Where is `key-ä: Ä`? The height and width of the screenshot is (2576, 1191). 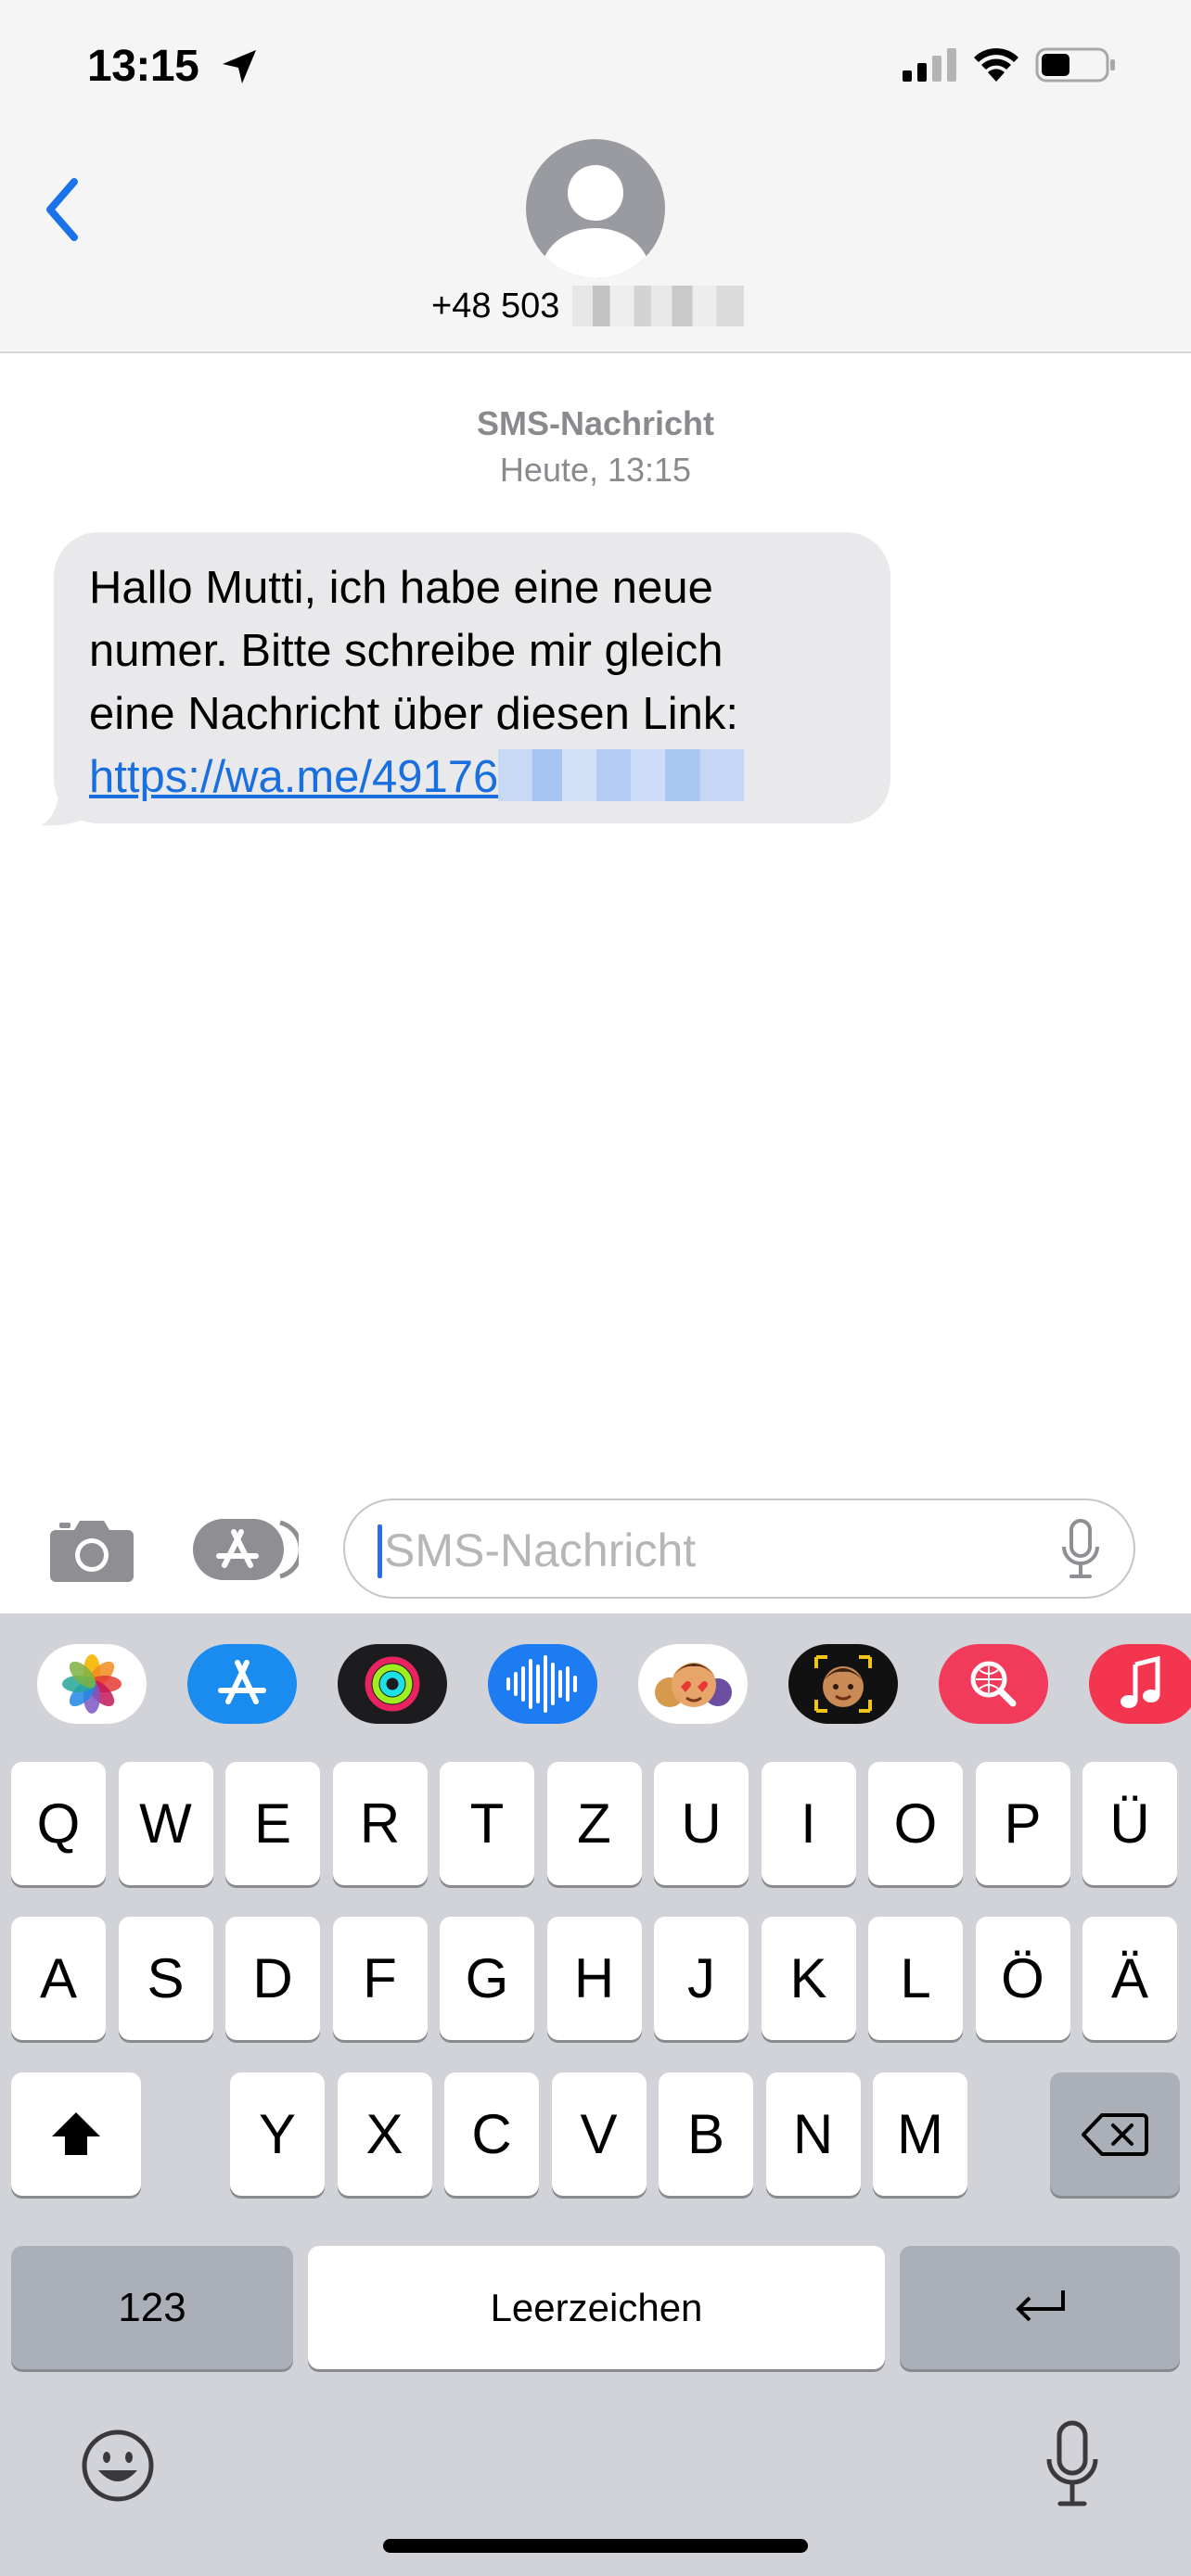
key-ä: Ä is located at coordinates (1129, 1979).